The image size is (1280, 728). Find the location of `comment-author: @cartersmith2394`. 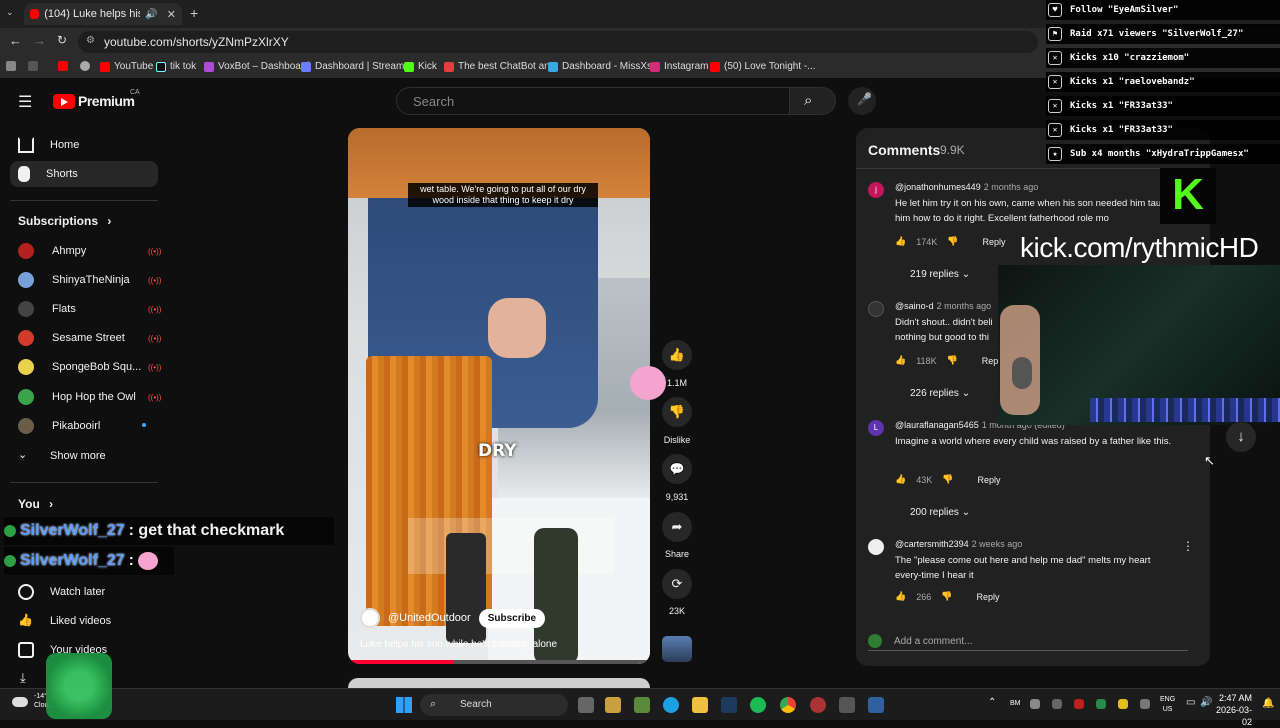

comment-author: @cartersmith2394 is located at coordinates (932, 544).